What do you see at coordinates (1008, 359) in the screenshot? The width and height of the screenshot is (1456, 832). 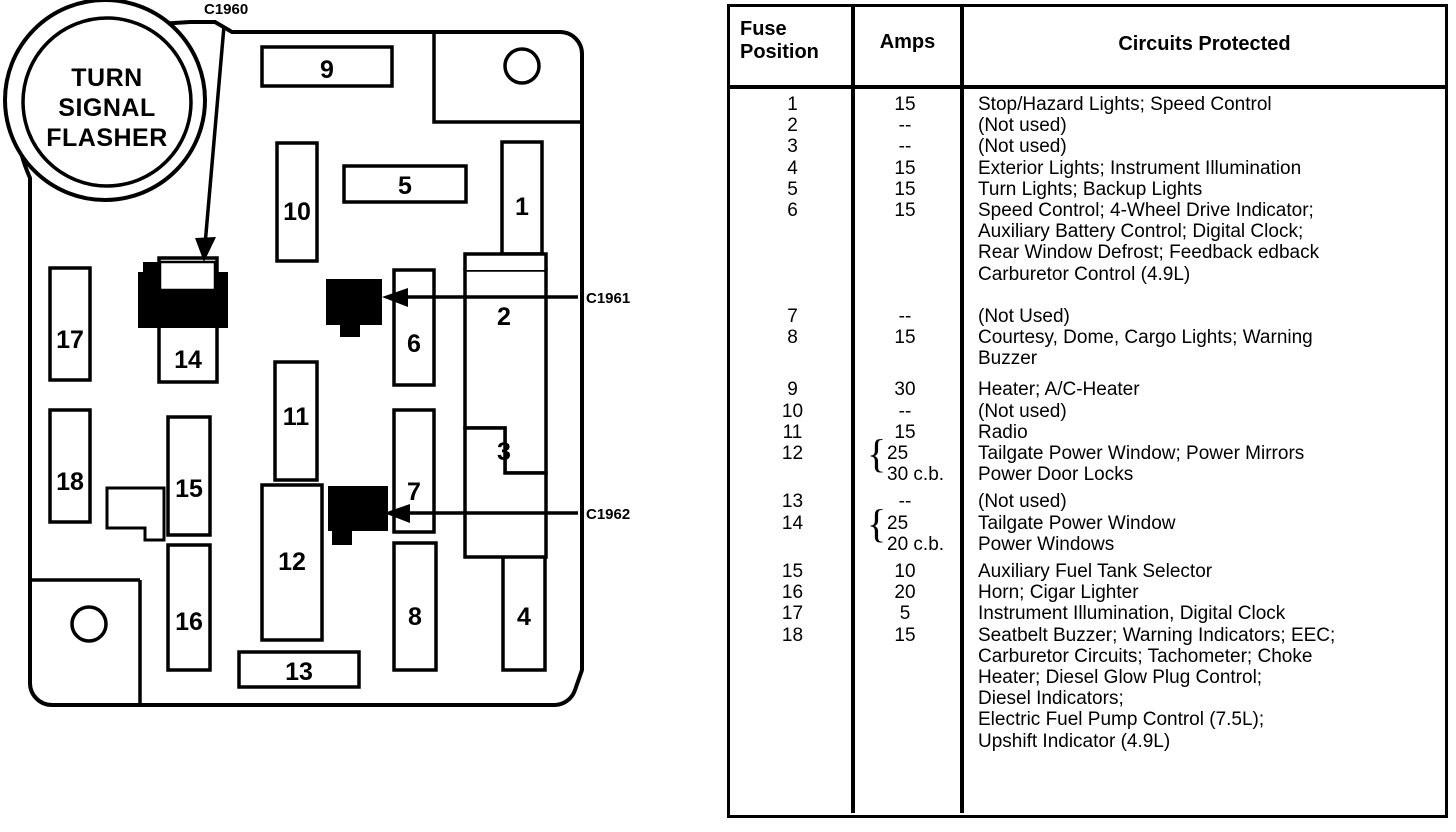 I see `circuits-protected-cell: Buzzer` at bounding box center [1008, 359].